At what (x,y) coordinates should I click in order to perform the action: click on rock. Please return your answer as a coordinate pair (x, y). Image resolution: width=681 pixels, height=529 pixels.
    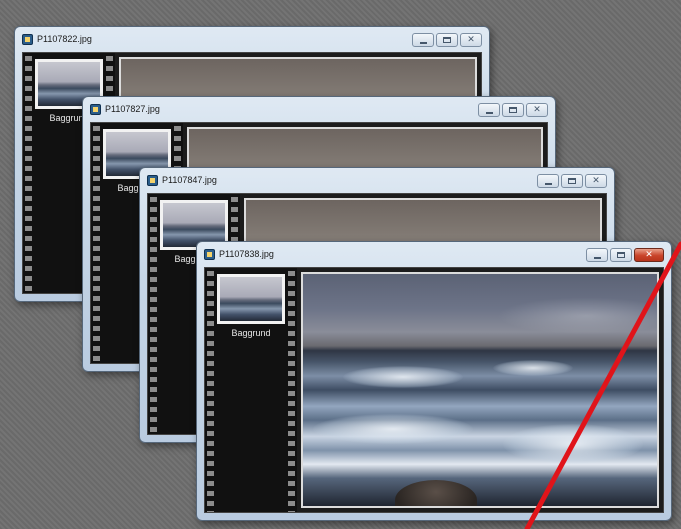
    Looking at the image, I should click on (436, 493).